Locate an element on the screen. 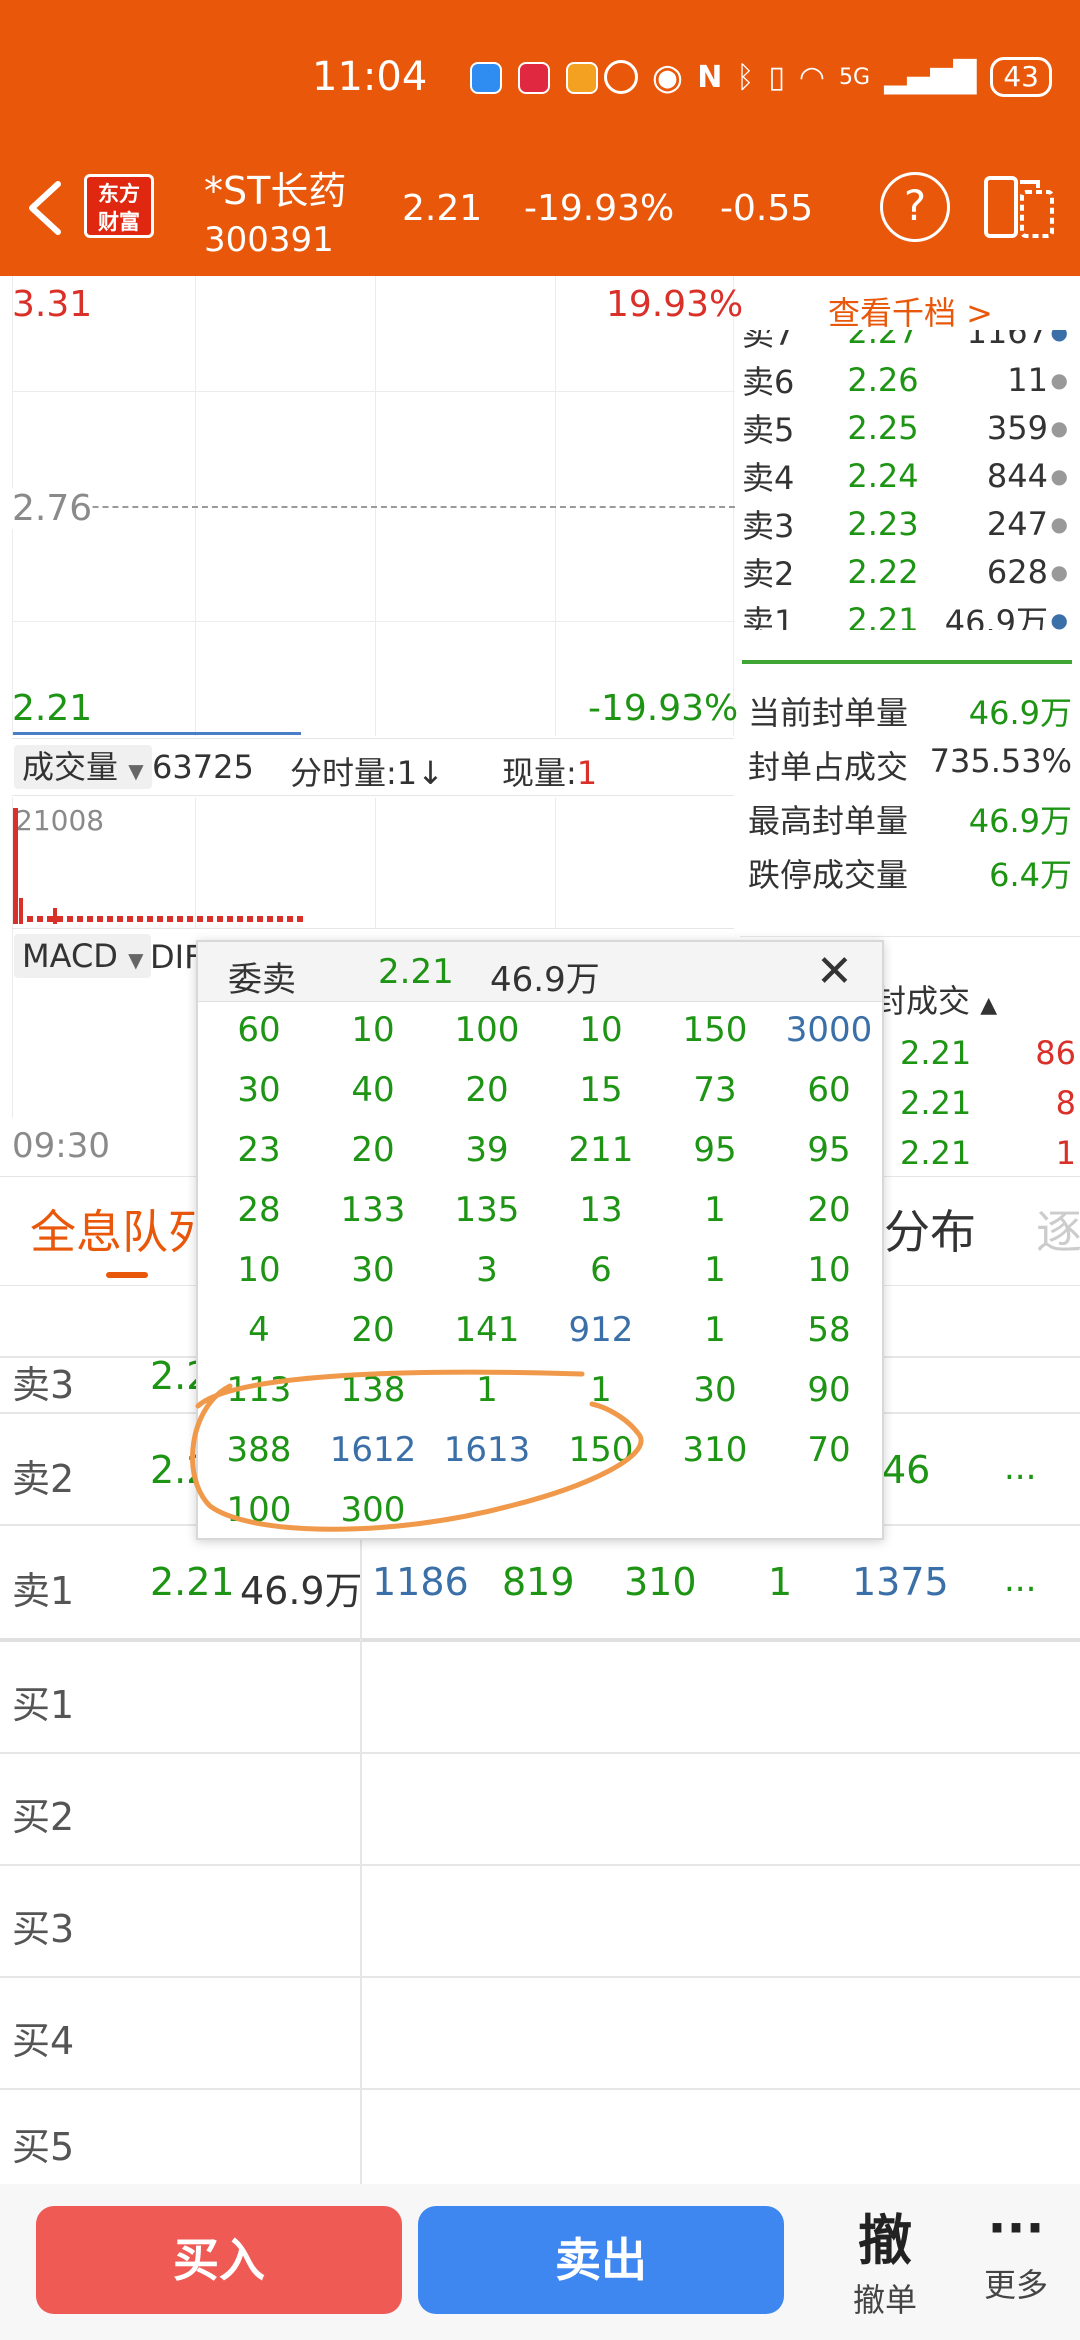  trade-row: 2.21 86 is located at coordinates (988, 1053).